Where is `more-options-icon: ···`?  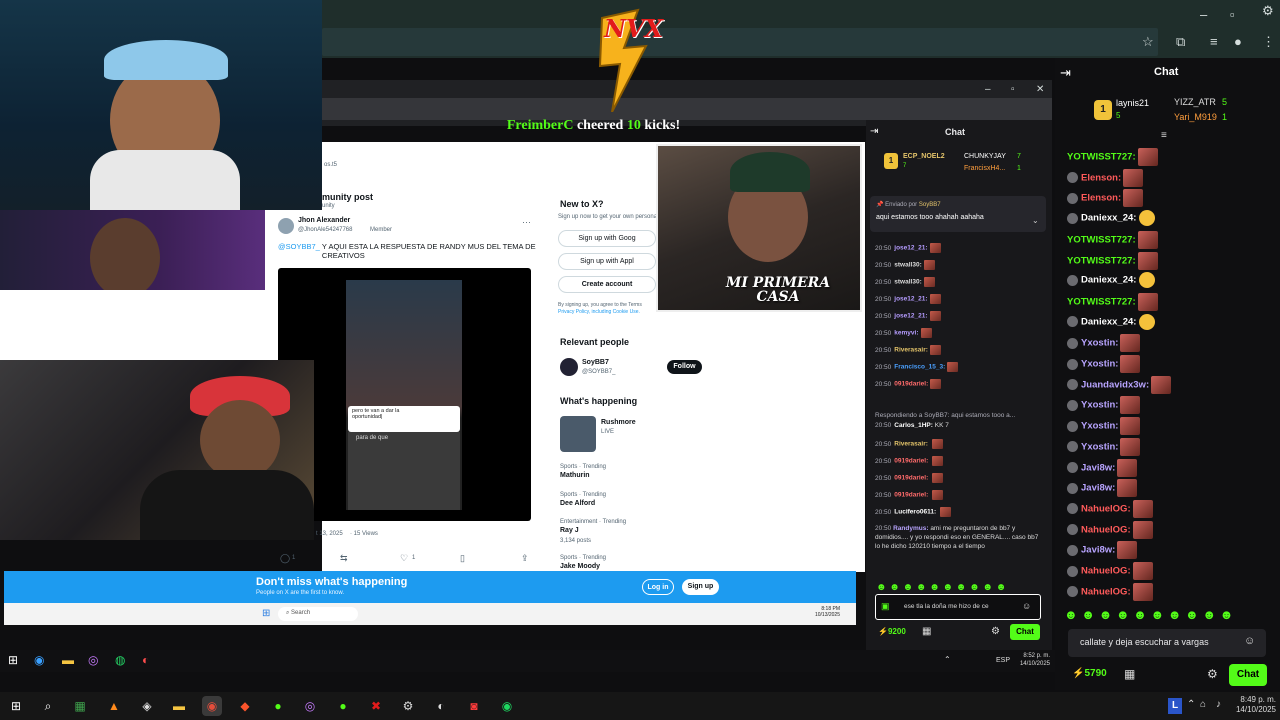
more-options-icon: ··· is located at coordinates (526, 222).